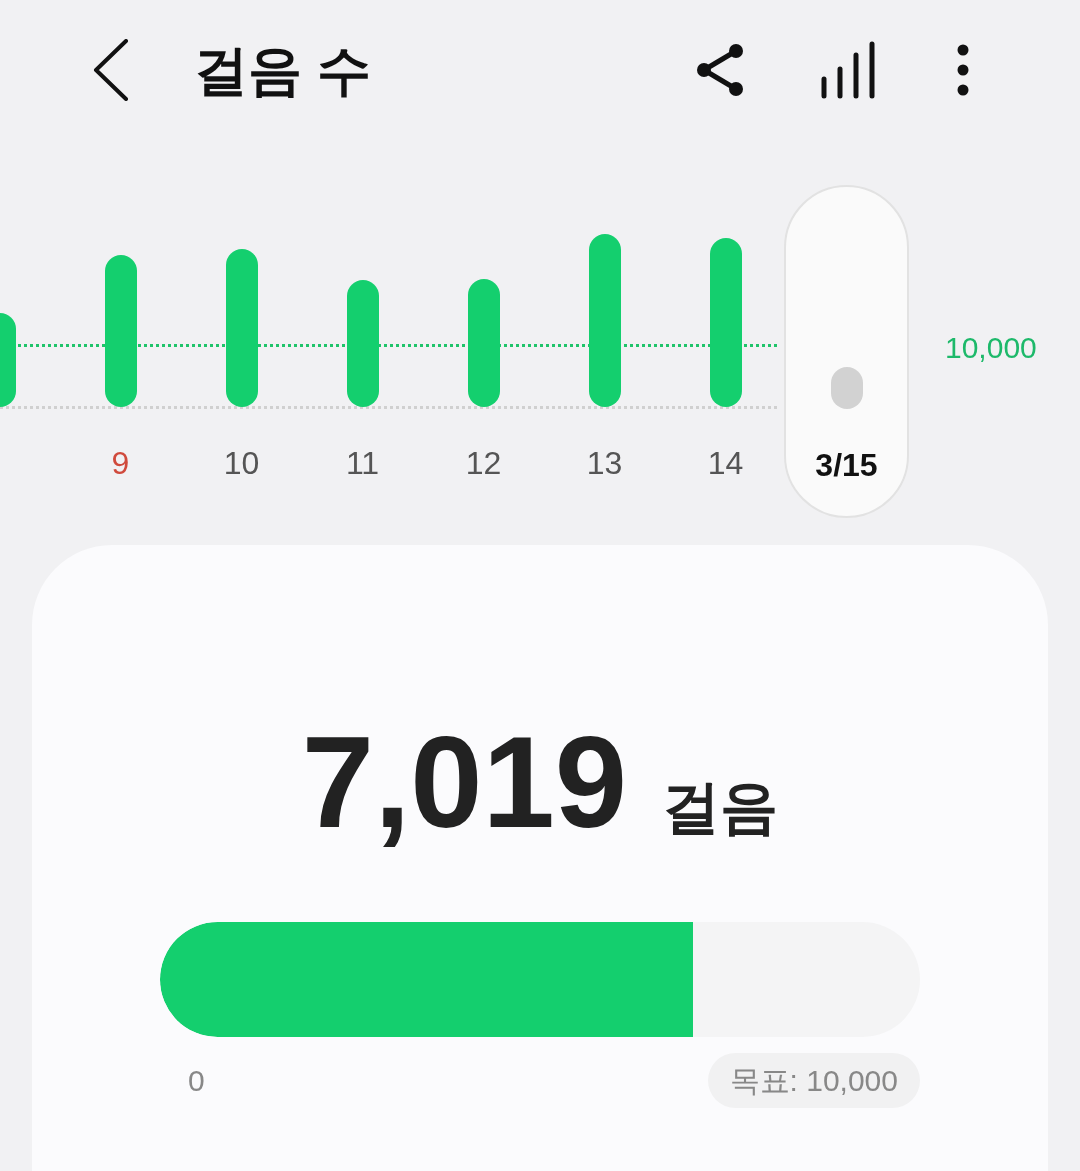 The height and width of the screenshot is (1171, 1080). I want to click on goal-label: 목표: 10,000, so click(813, 1080).